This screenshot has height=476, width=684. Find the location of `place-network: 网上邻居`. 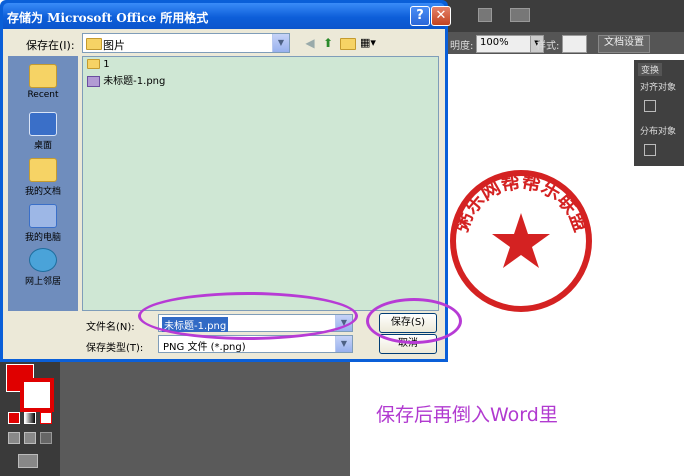

place-network: 网上邻居 is located at coordinates (43, 267).